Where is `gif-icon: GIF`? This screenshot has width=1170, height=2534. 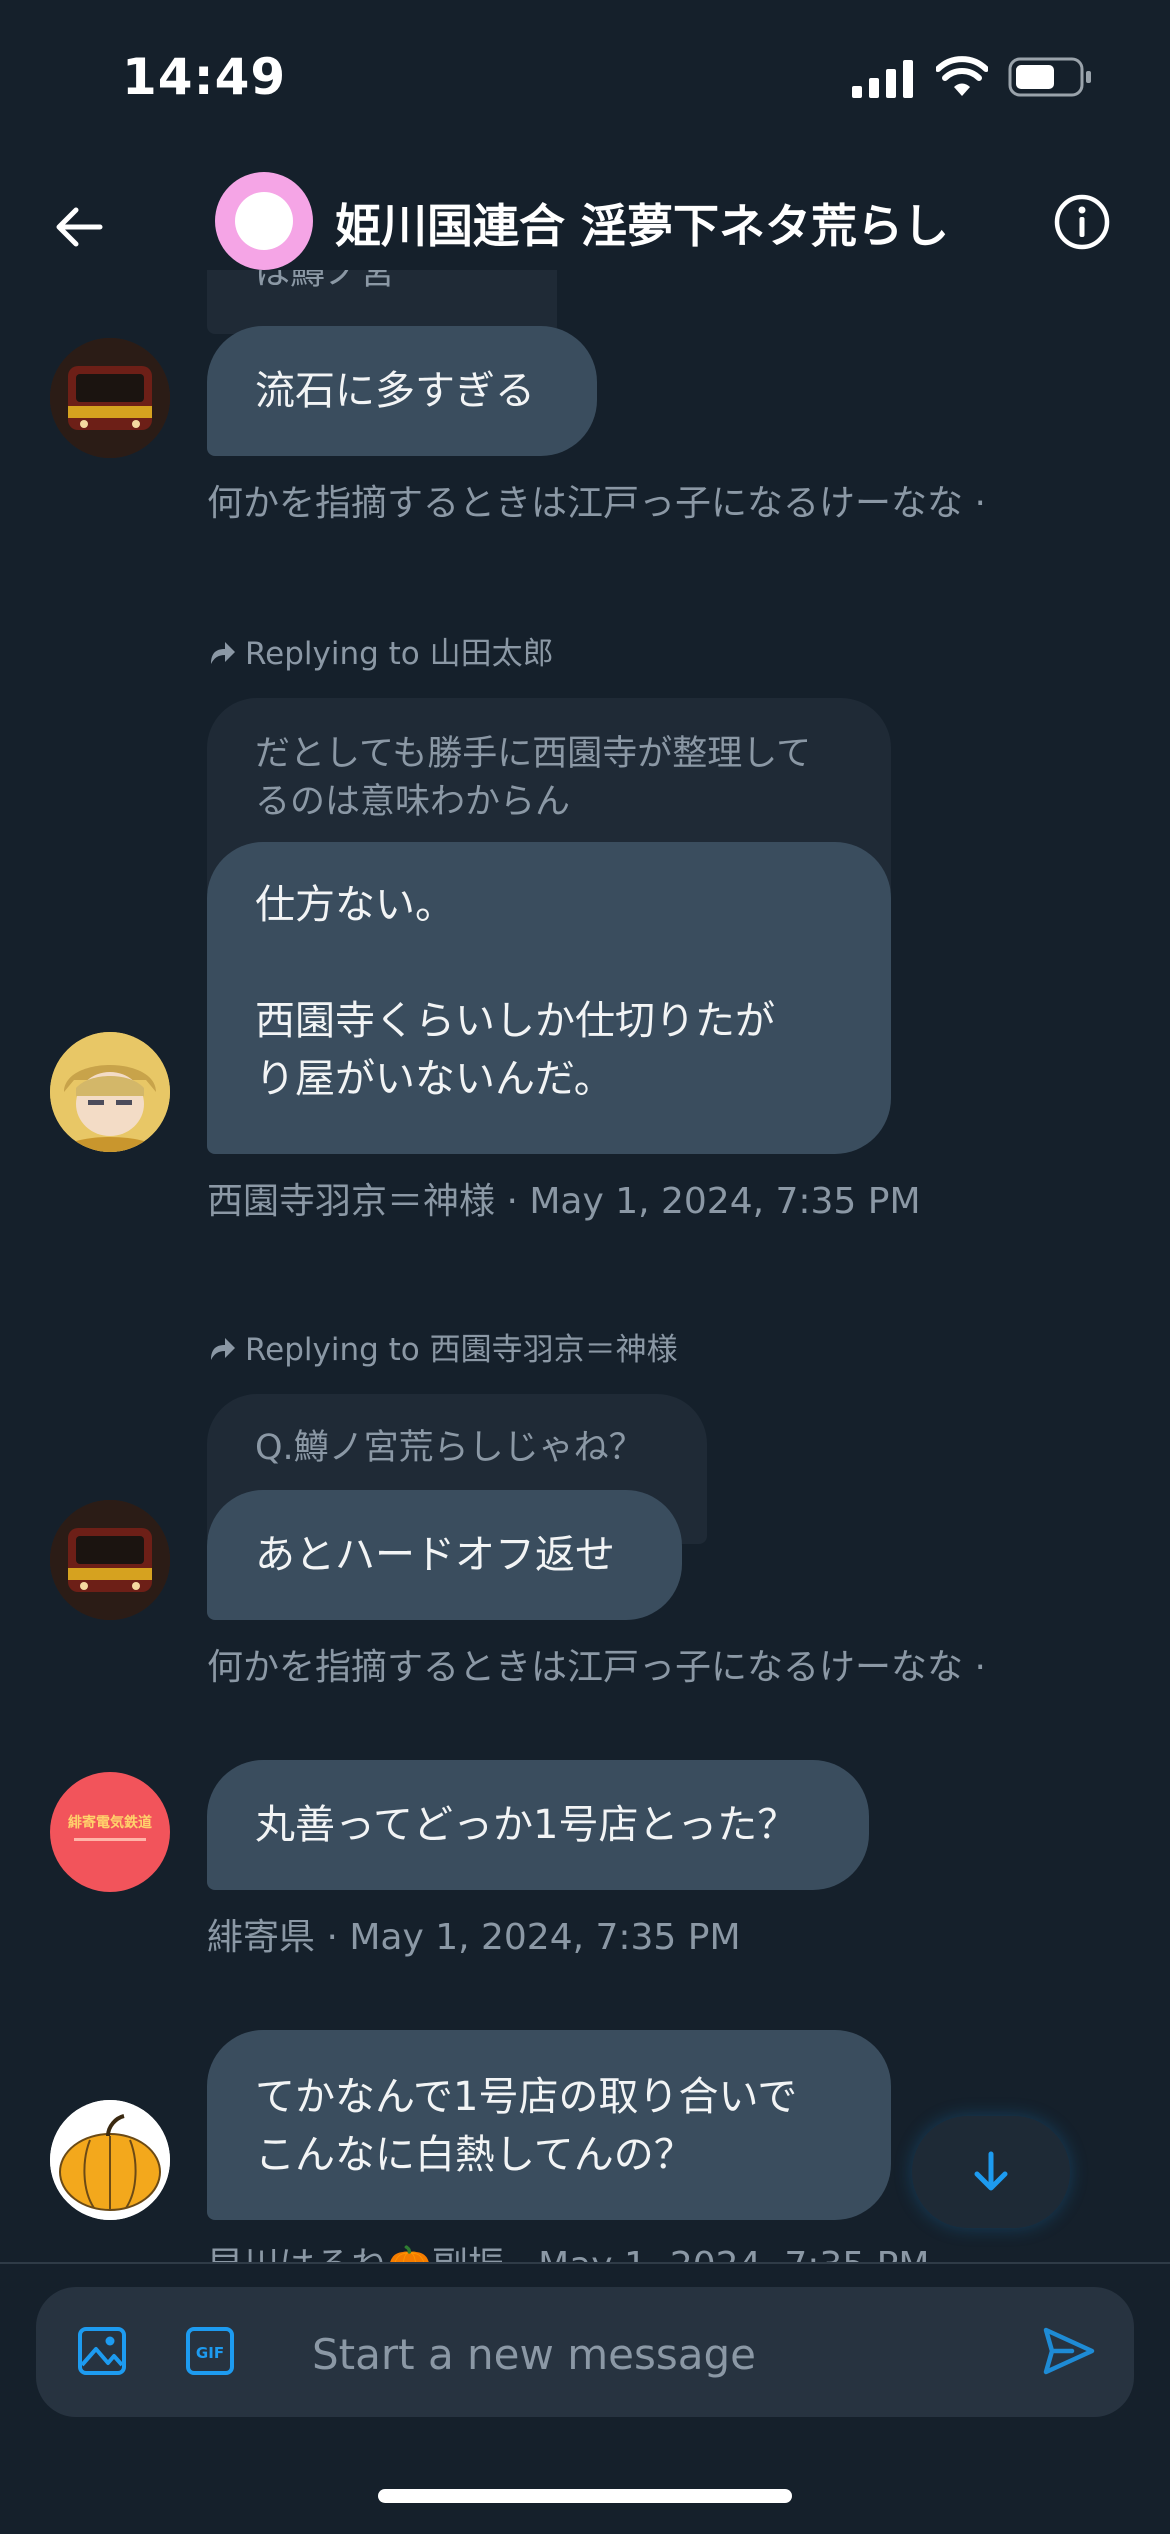 gif-icon: GIF is located at coordinates (210, 2351).